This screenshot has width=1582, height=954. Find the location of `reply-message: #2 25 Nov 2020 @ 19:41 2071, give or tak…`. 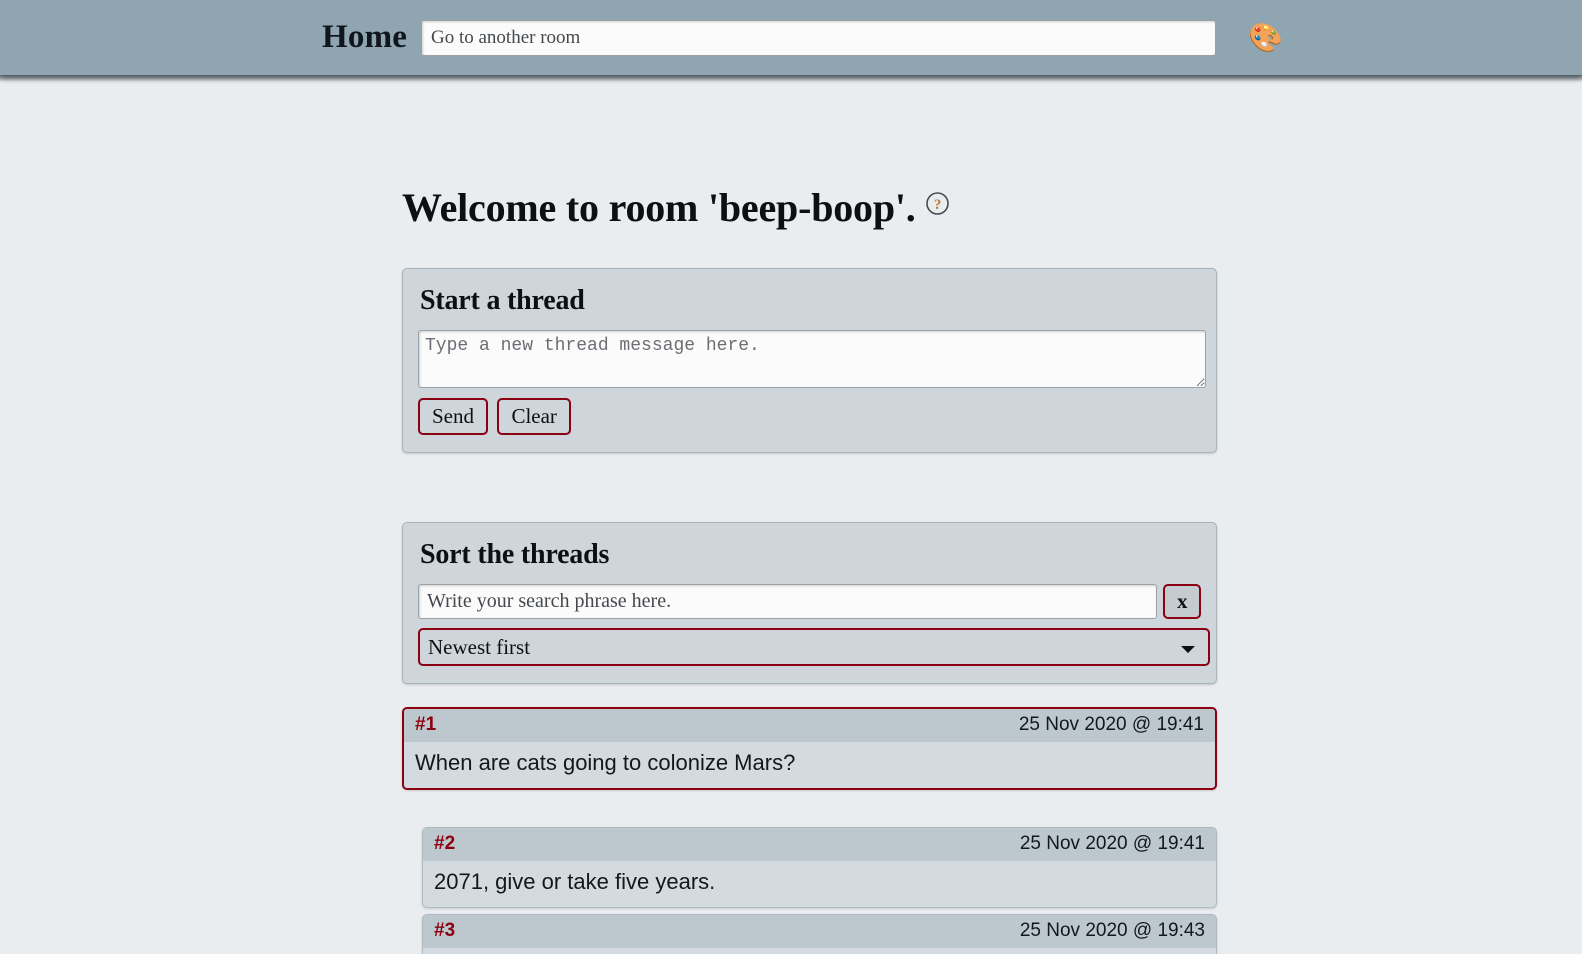

reply-message: #2 25 Nov 2020 @ 19:41 2071, give or tak… is located at coordinates (819, 868).